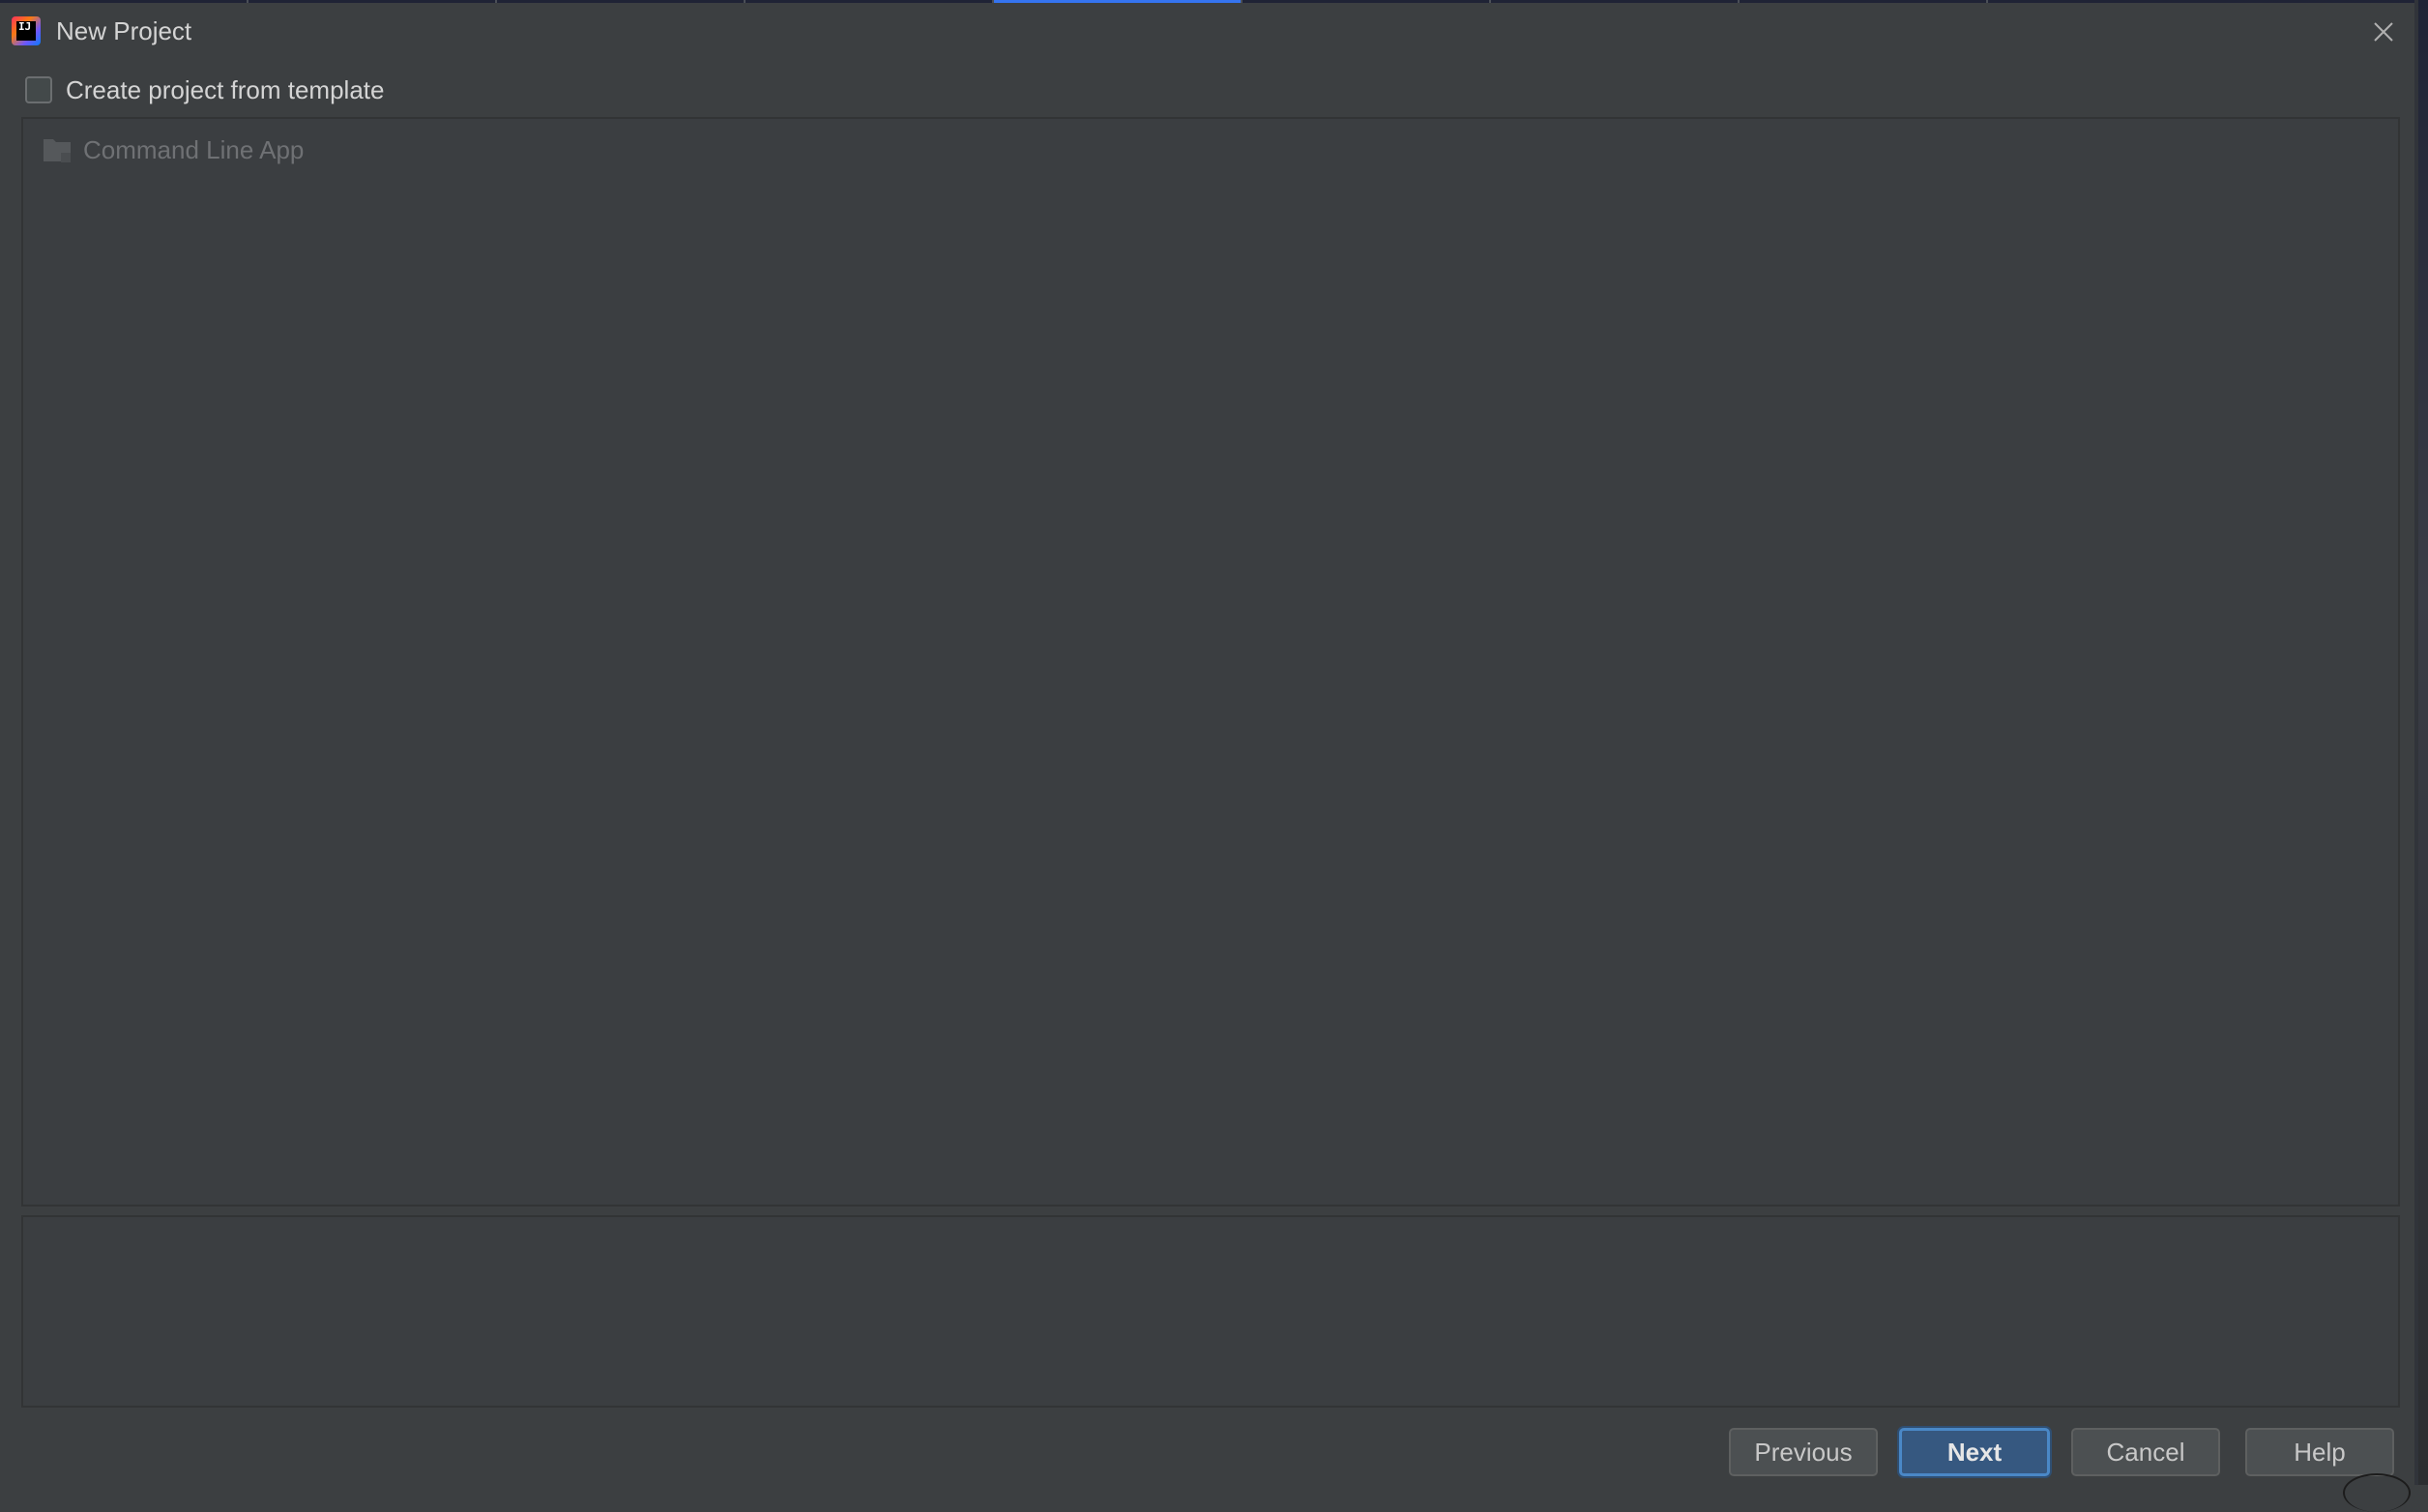  What do you see at coordinates (124, 30) in the screenshot?
I see `dialog-title: New Project` at bounding box center [124, 30].